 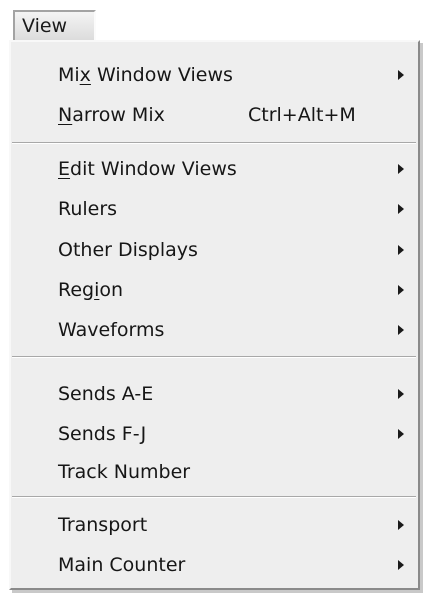 What do you see at coordinates (214, 394) in the screenshot?
I see `menu-item-sends-a-e: Sends A-E` at bounding box center [214, 394].